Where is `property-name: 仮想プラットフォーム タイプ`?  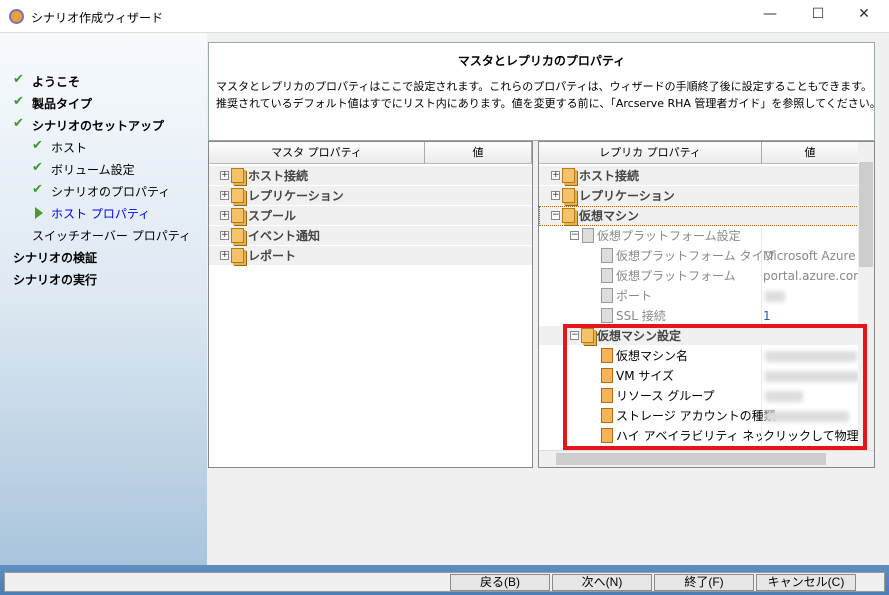
property-name: 仮想プラットフォーム タイプ is located at coordinates (696, 256).